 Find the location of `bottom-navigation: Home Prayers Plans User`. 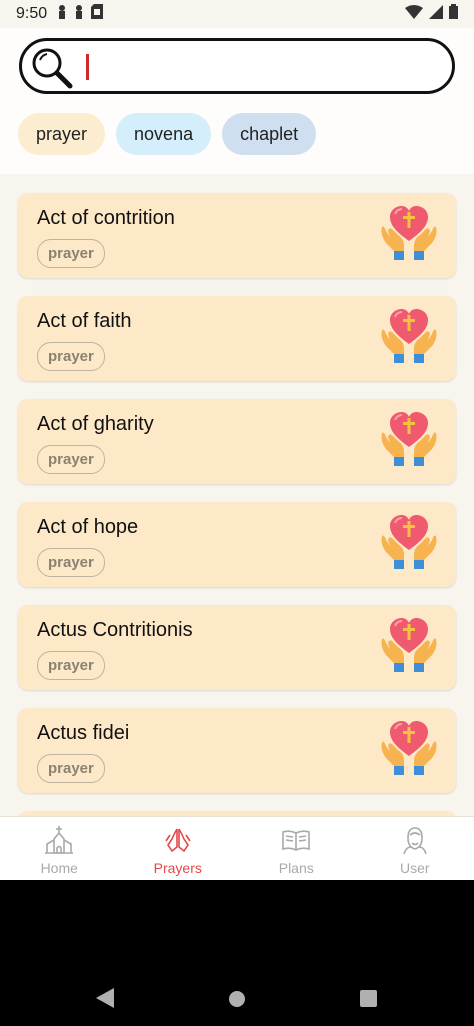

bottom-navigation: Home Prayers Plans User is located at coordinates (237, 848).